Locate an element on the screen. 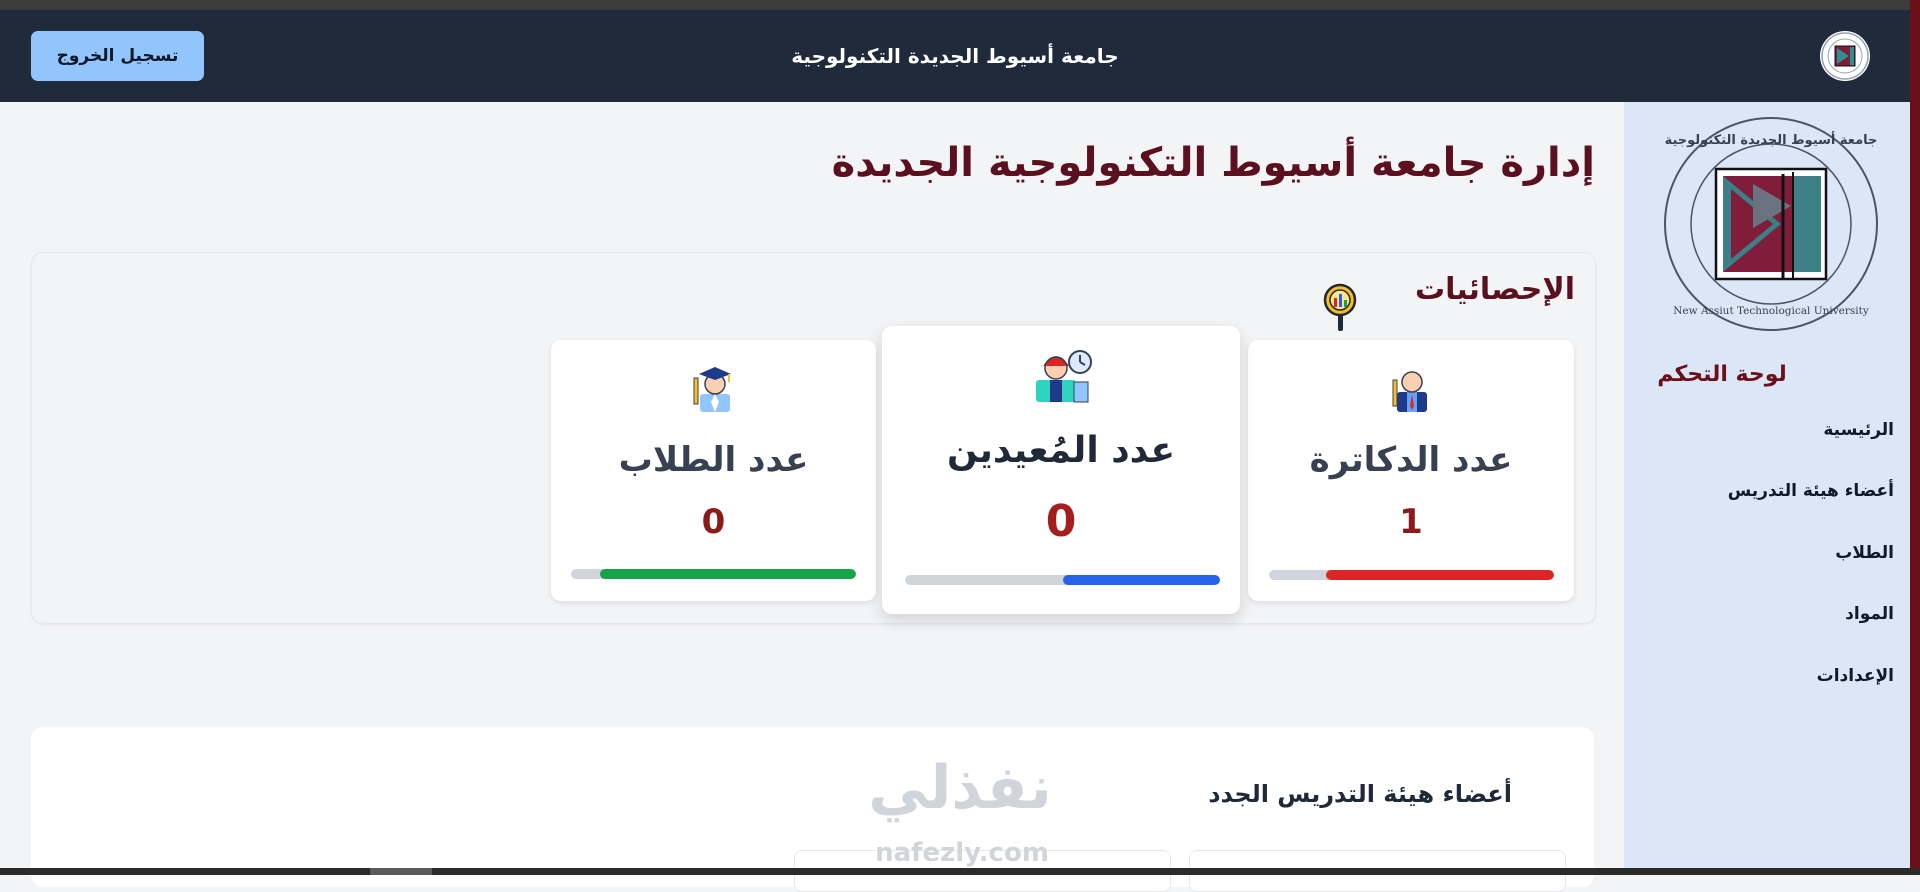 This screenshot has width=1920, height=892. watermark-logo: نفذلي is located at coordinates (960, 788).